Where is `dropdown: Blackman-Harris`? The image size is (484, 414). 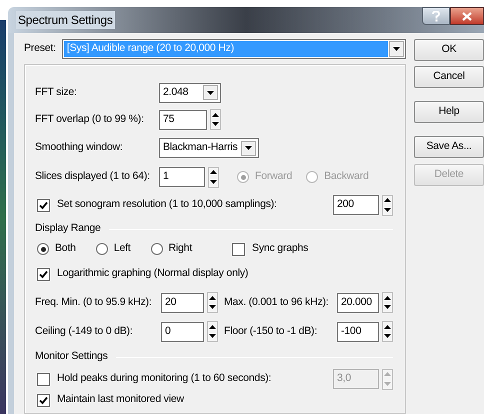
dropdown: Blackman-Harris is located at coordinates (209, 148).